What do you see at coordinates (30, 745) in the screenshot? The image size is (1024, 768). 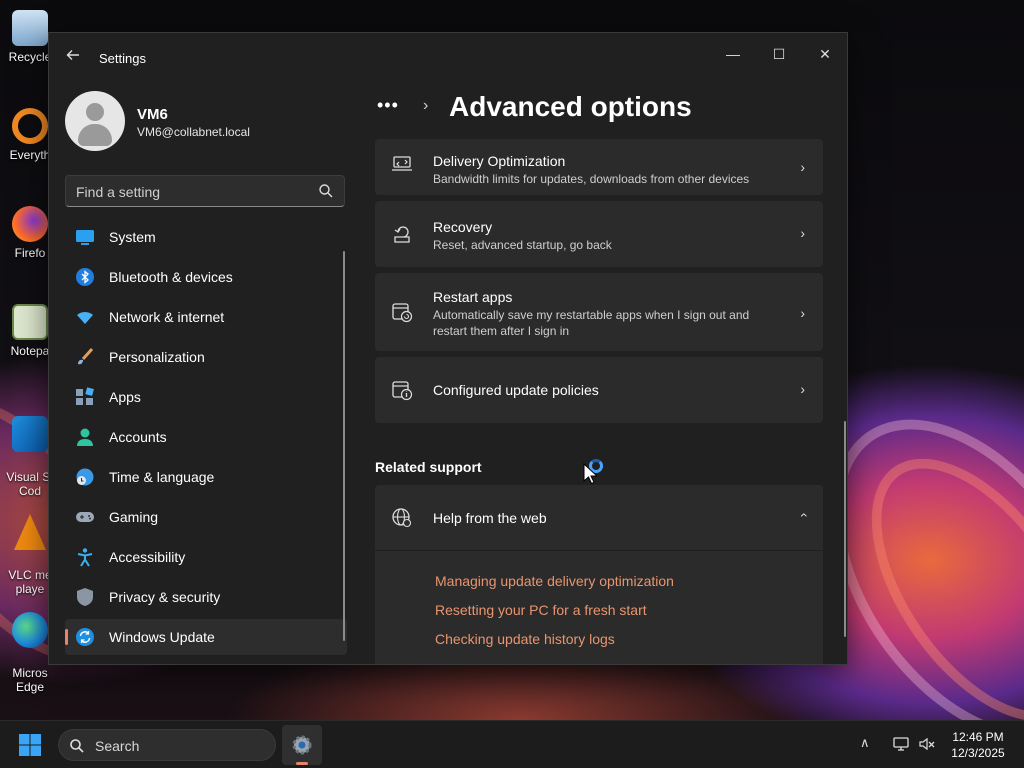 I see `windows-start-icon` at bounding box center [30, 745].